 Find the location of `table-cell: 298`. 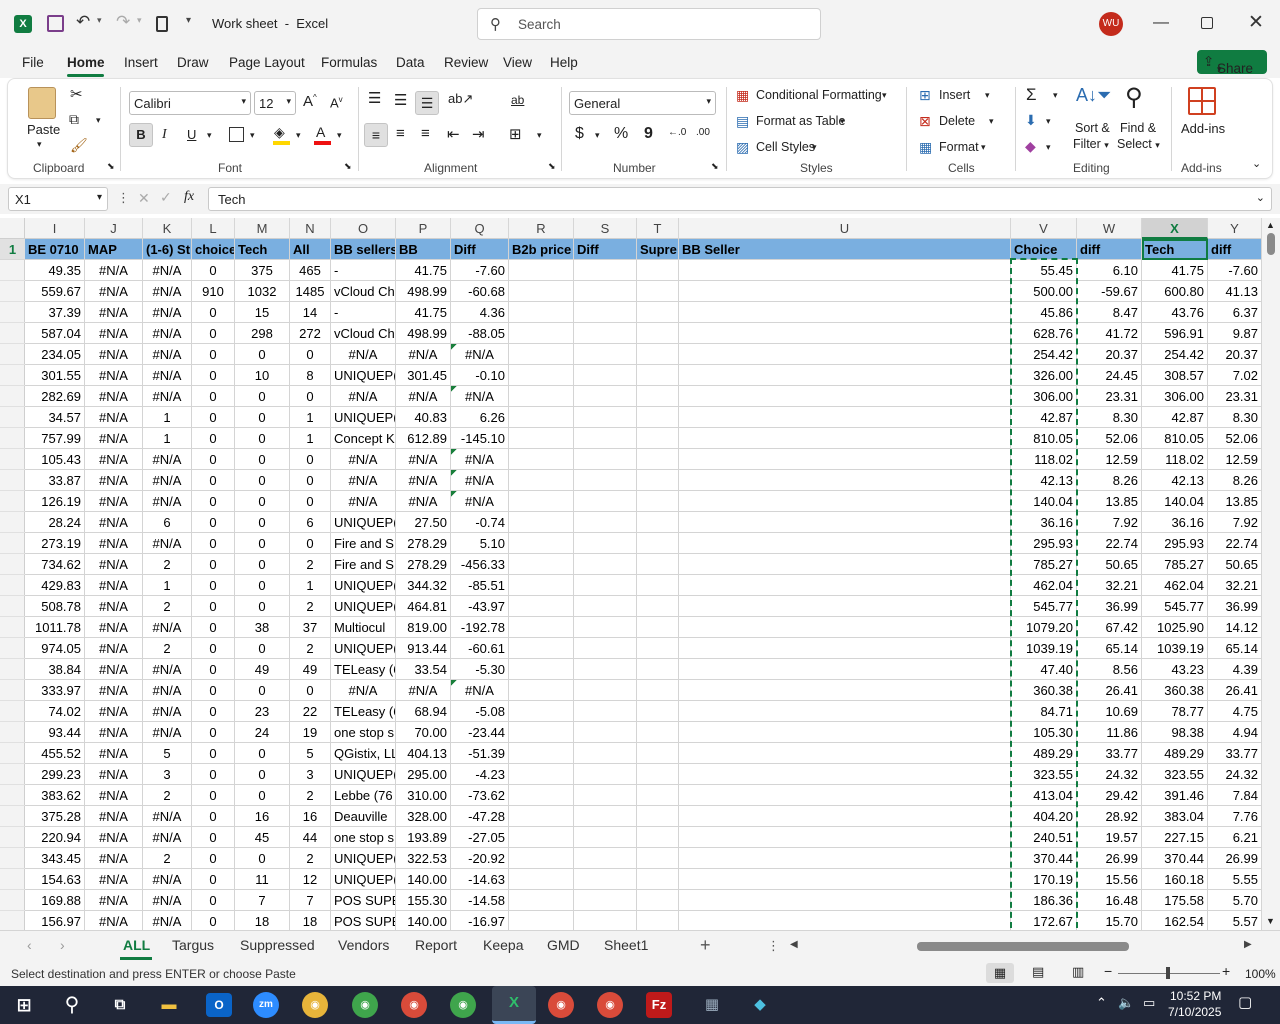

table-cell: 298 is located at coordinates (262, 333).